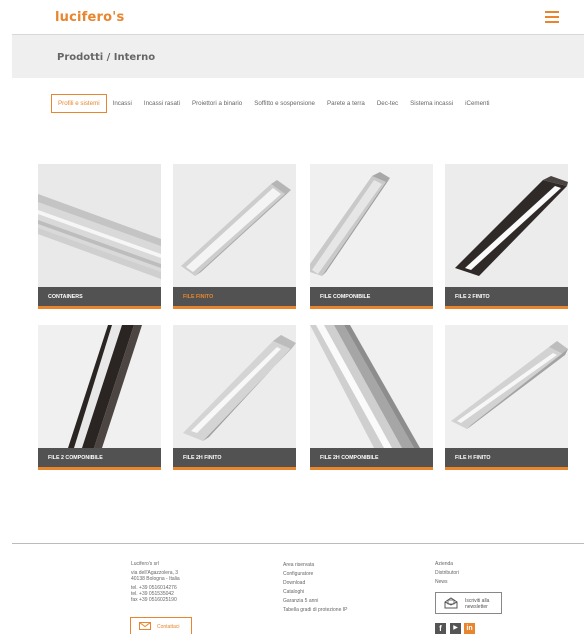  Describe the element at coordinates (89, 17) in the screenshot. I see `logo: lucifero's` at that location.